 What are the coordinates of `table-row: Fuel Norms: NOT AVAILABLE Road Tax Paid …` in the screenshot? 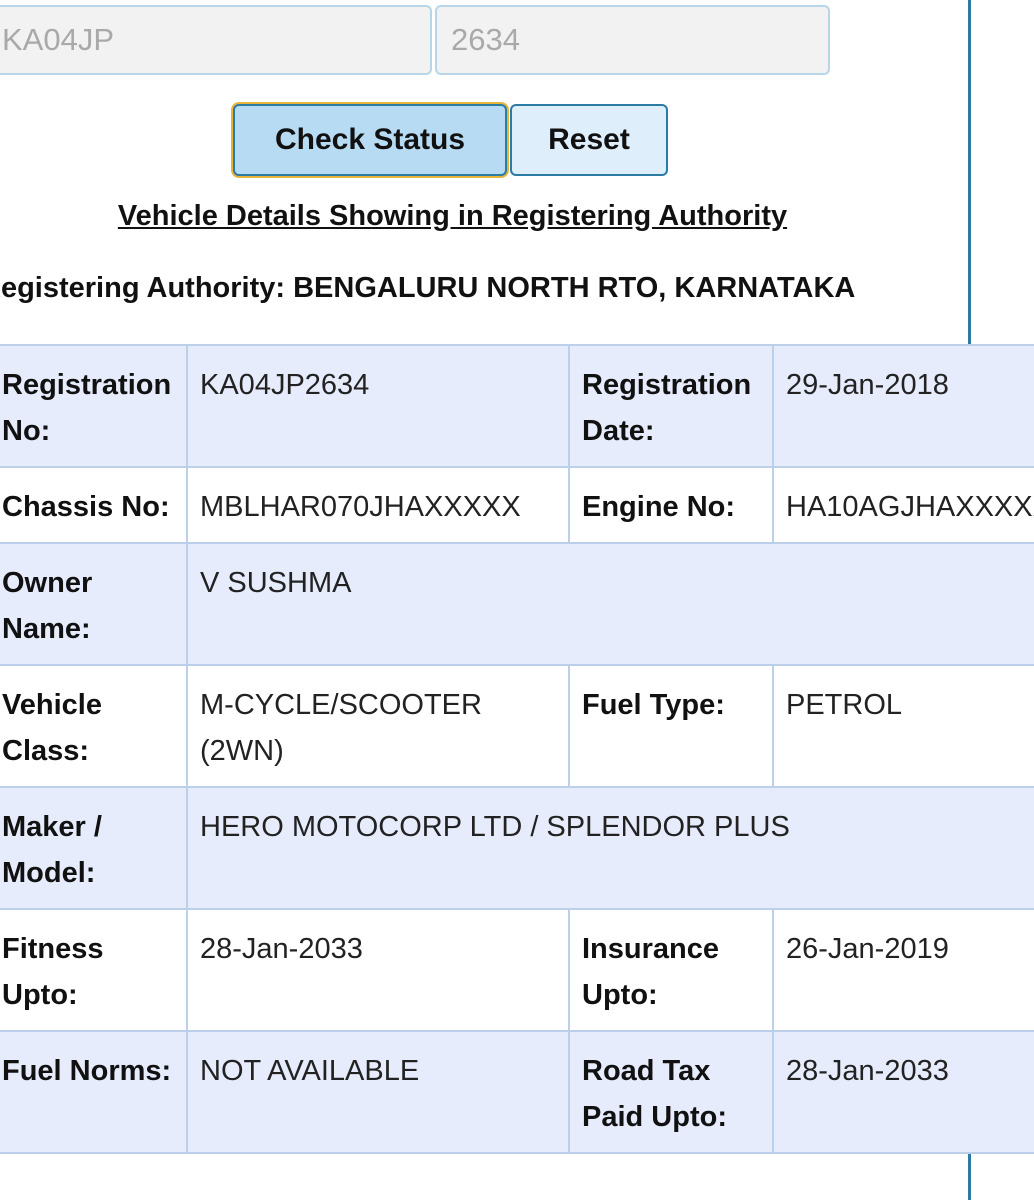 It's located at (517, 1092).